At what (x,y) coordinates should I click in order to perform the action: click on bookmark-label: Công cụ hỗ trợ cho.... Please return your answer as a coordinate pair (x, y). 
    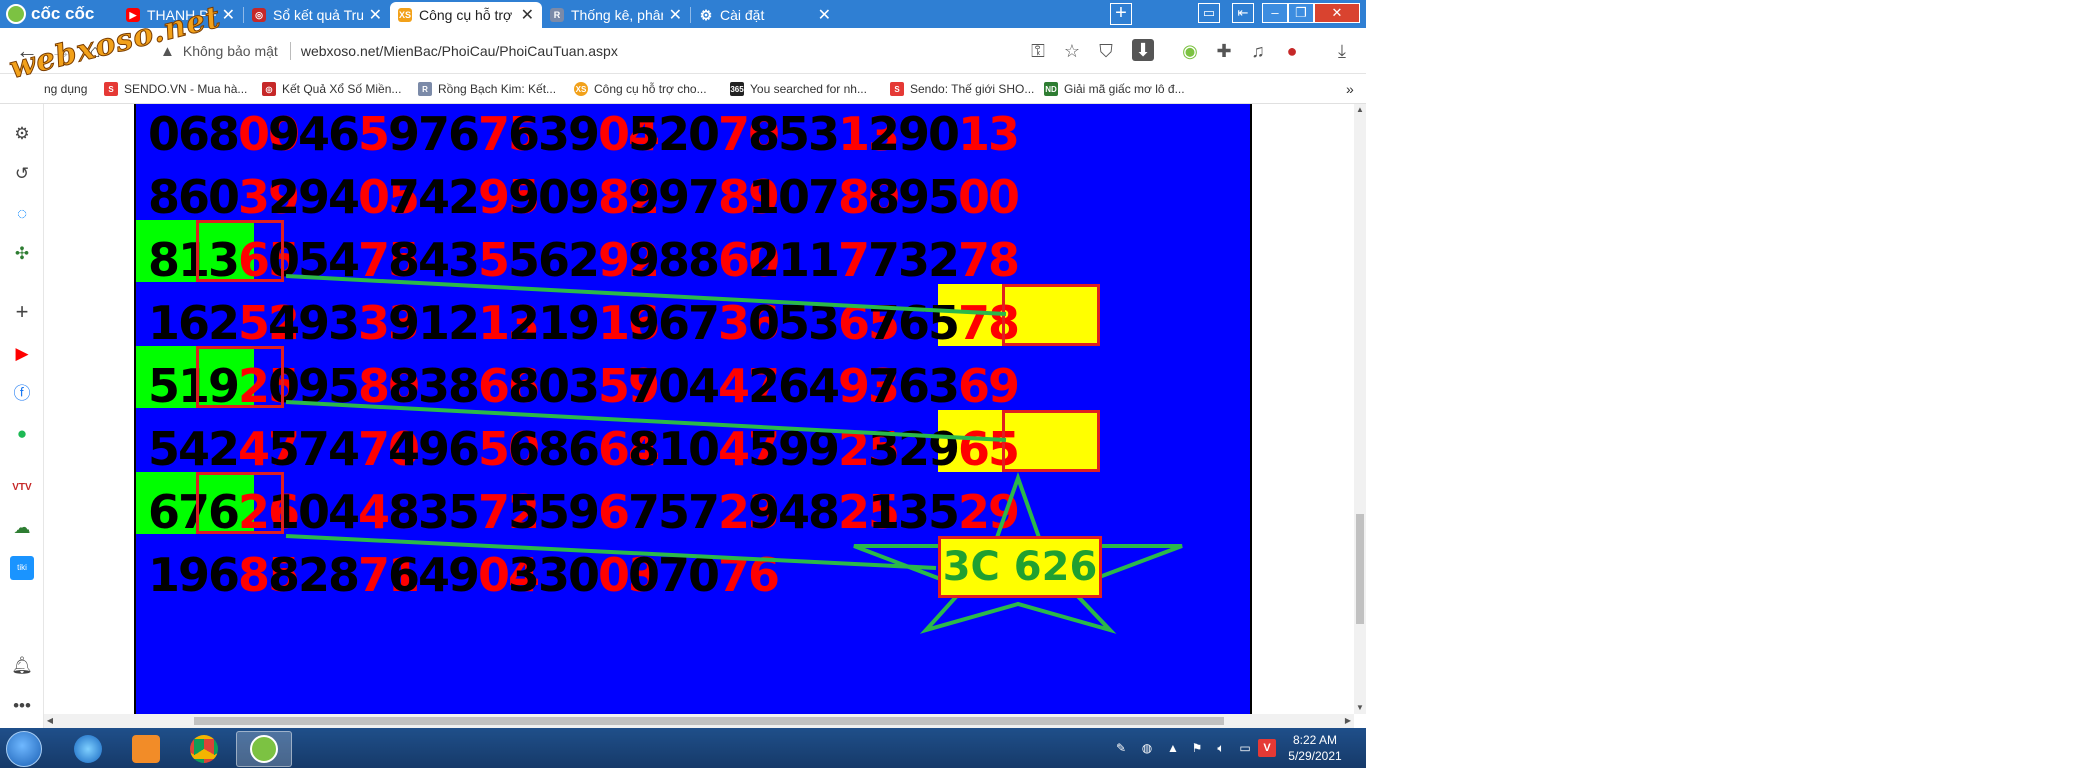
    Looking at the image, I should click on (650, 89).